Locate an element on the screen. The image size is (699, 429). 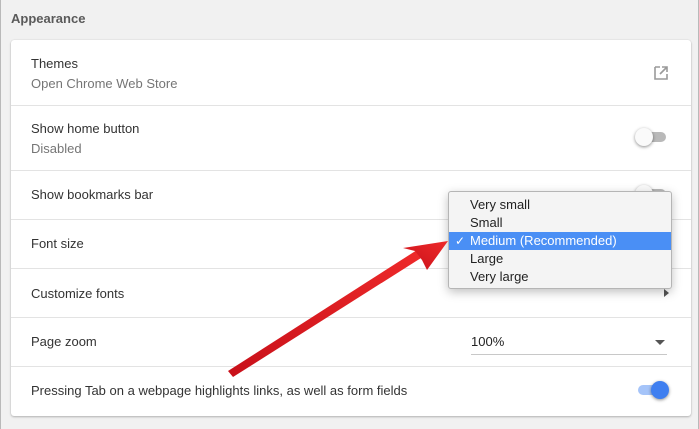
menu-item-very-small: Very small is located at coordinates (560, 205).